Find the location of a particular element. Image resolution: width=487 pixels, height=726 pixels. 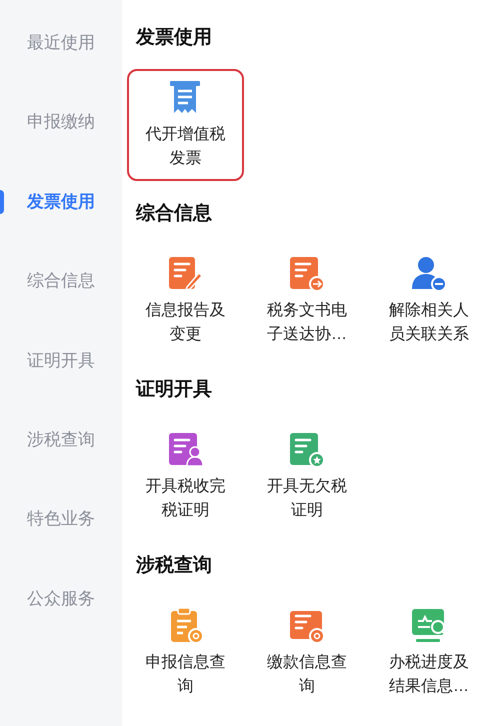

service-tile: 缴款信息查询 is located at coordinates (307, 653).